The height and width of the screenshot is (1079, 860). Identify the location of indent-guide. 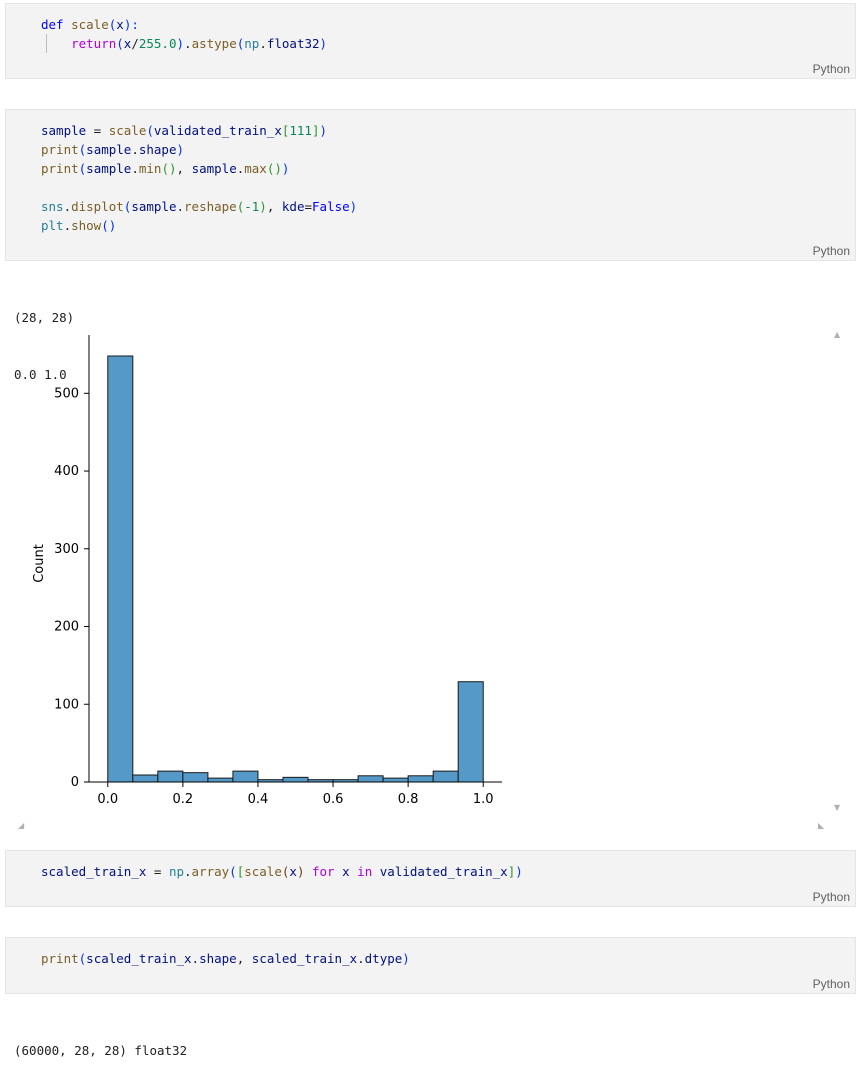
(46, 43).